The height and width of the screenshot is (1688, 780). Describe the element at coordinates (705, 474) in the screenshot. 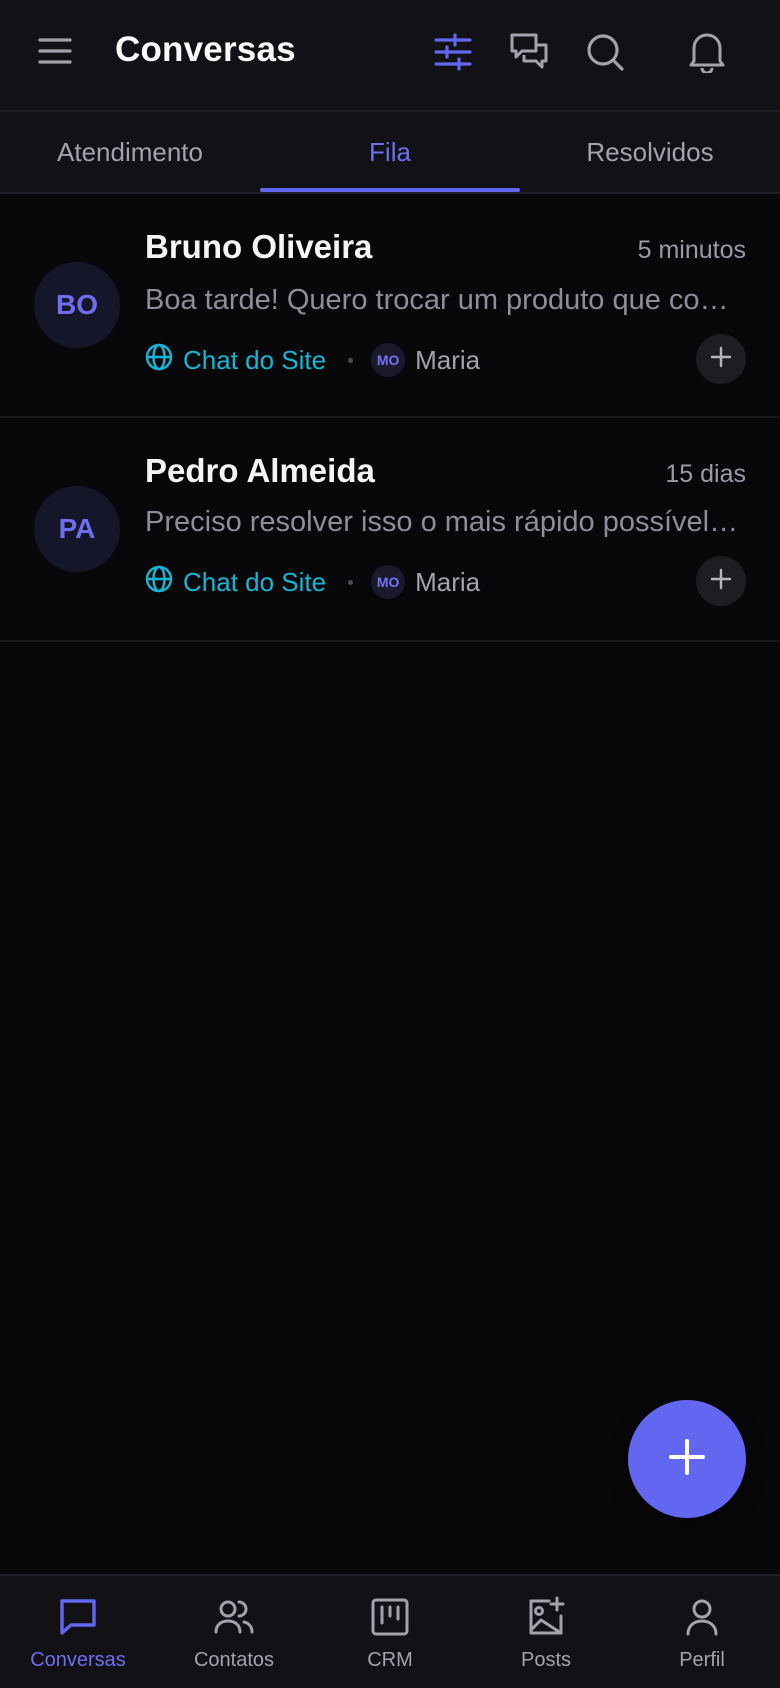

I see `conversation-time: 15 dias` at that location.